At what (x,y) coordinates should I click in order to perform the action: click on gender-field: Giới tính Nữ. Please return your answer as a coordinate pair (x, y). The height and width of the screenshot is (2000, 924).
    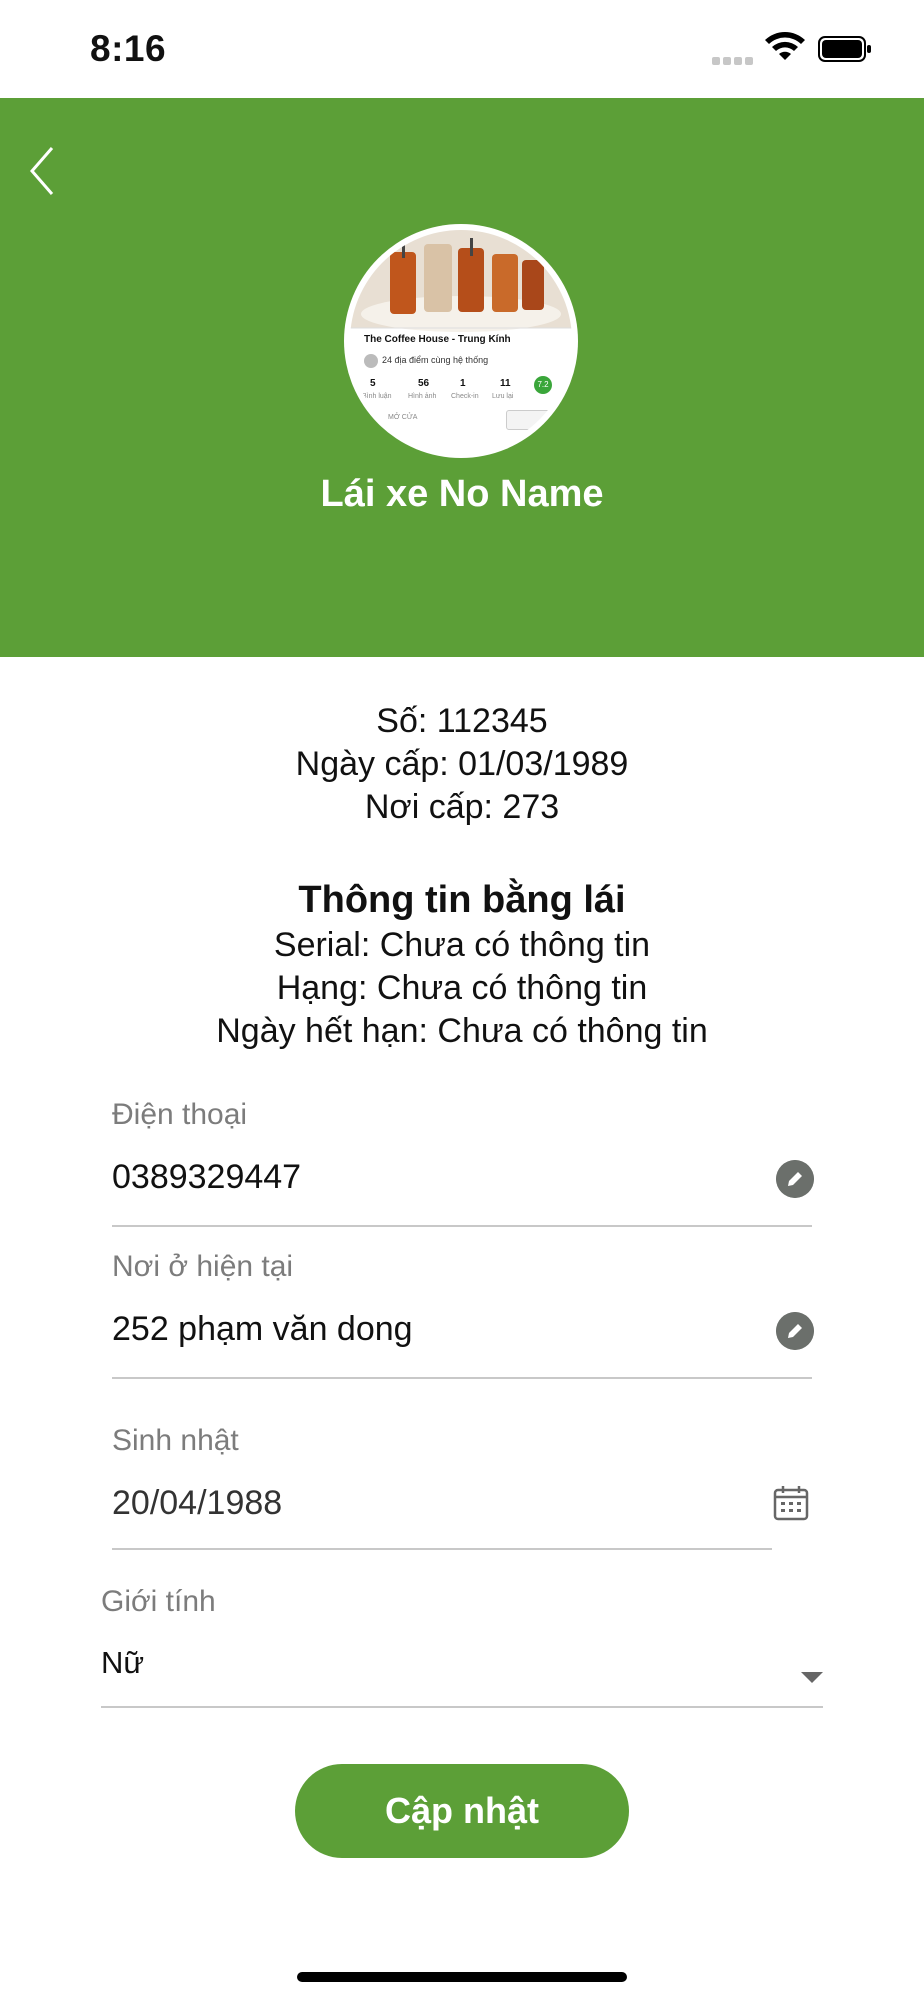
    Looking at the image, I should click on (462, 1647).